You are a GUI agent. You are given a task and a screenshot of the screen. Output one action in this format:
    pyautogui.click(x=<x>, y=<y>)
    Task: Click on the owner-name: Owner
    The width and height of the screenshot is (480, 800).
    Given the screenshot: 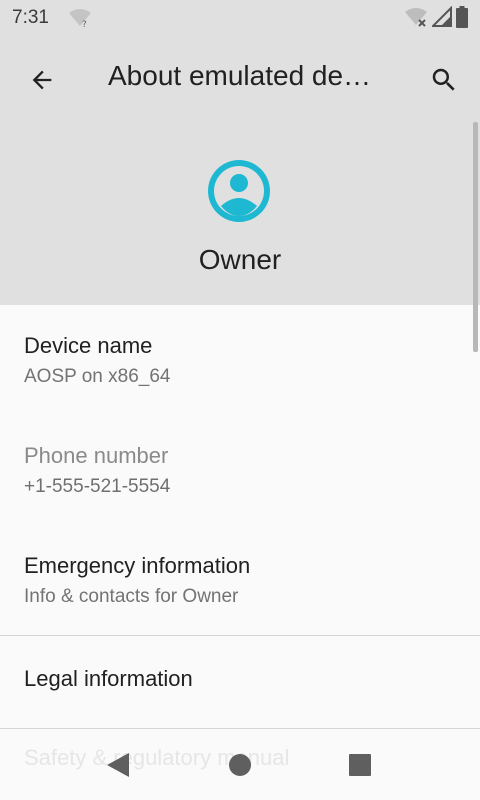 What is the action you would take?
    pyautogui.click(x=240, y=259)
    